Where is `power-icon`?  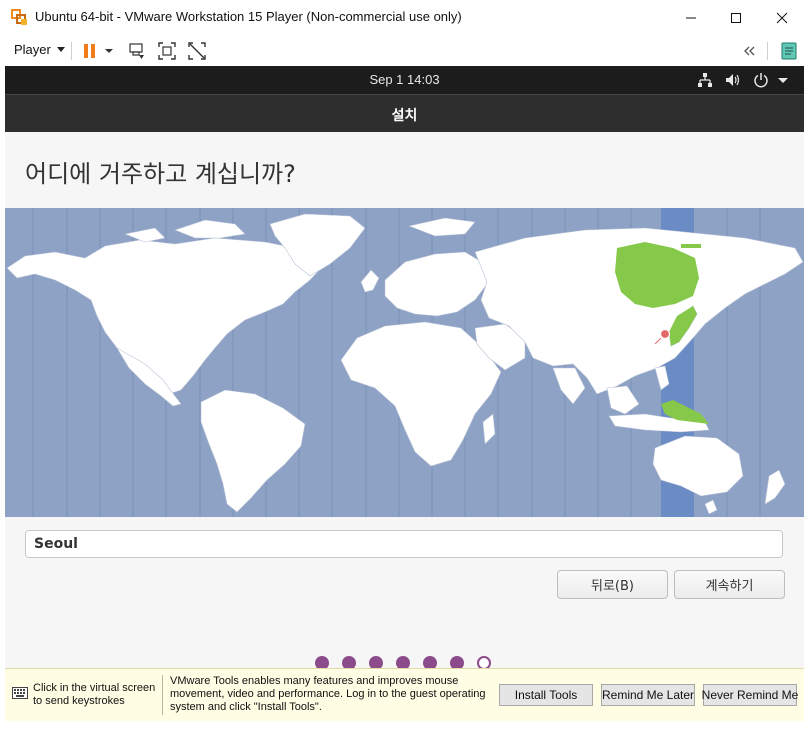 power-icon is located at coordinates (761, 80).